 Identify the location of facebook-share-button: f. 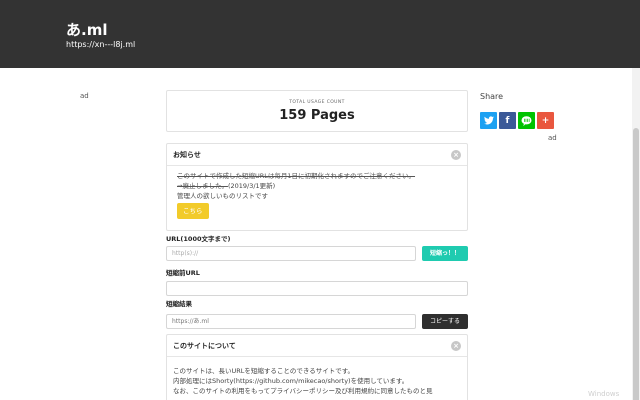
(507, 120).